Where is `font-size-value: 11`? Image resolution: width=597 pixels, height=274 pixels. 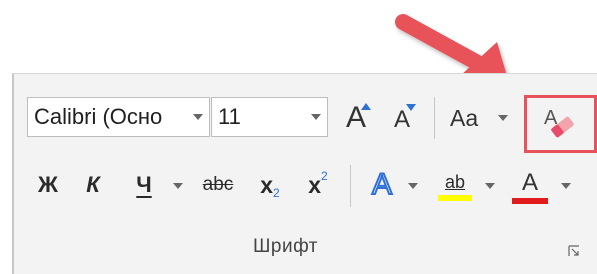 font-size-value: 11 is located at coordinates (229, 116).